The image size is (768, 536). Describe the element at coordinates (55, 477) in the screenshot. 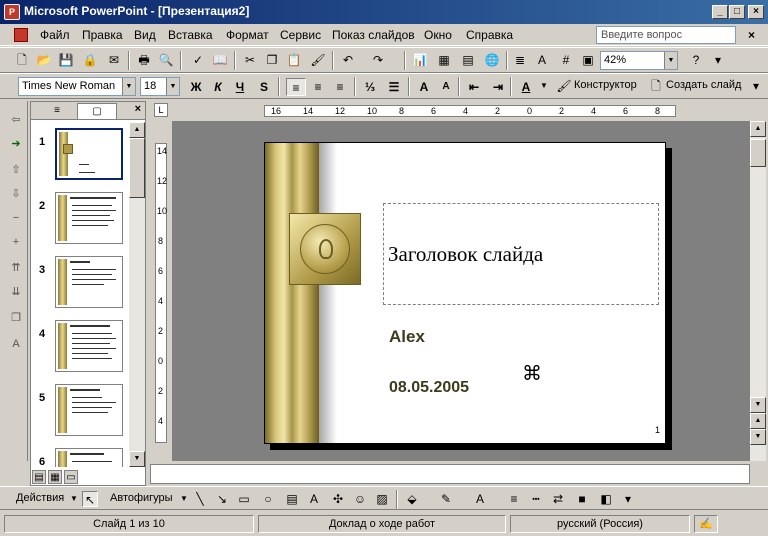

I see `slide-sorter-icon: ▦` at that location.